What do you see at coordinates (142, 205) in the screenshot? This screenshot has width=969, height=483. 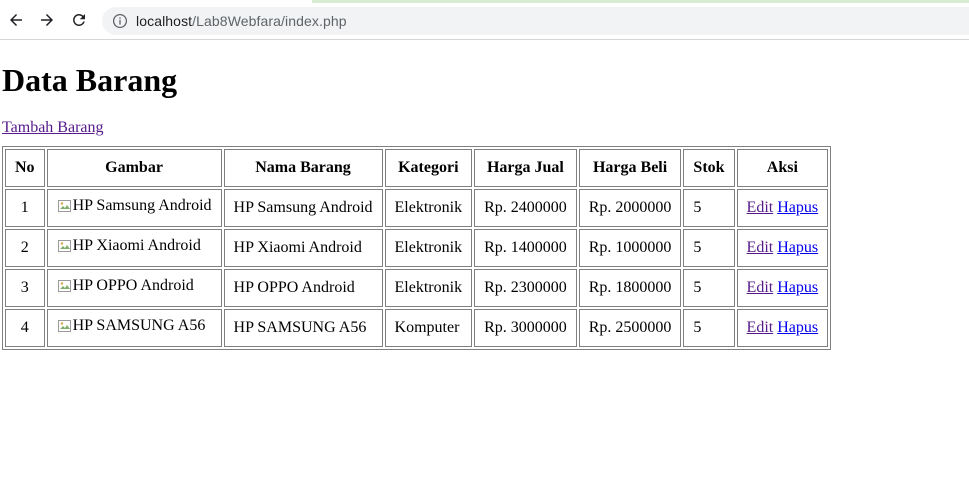 I see `image-alt-text: HP Samsung Android` at bounding box center [142, 205].